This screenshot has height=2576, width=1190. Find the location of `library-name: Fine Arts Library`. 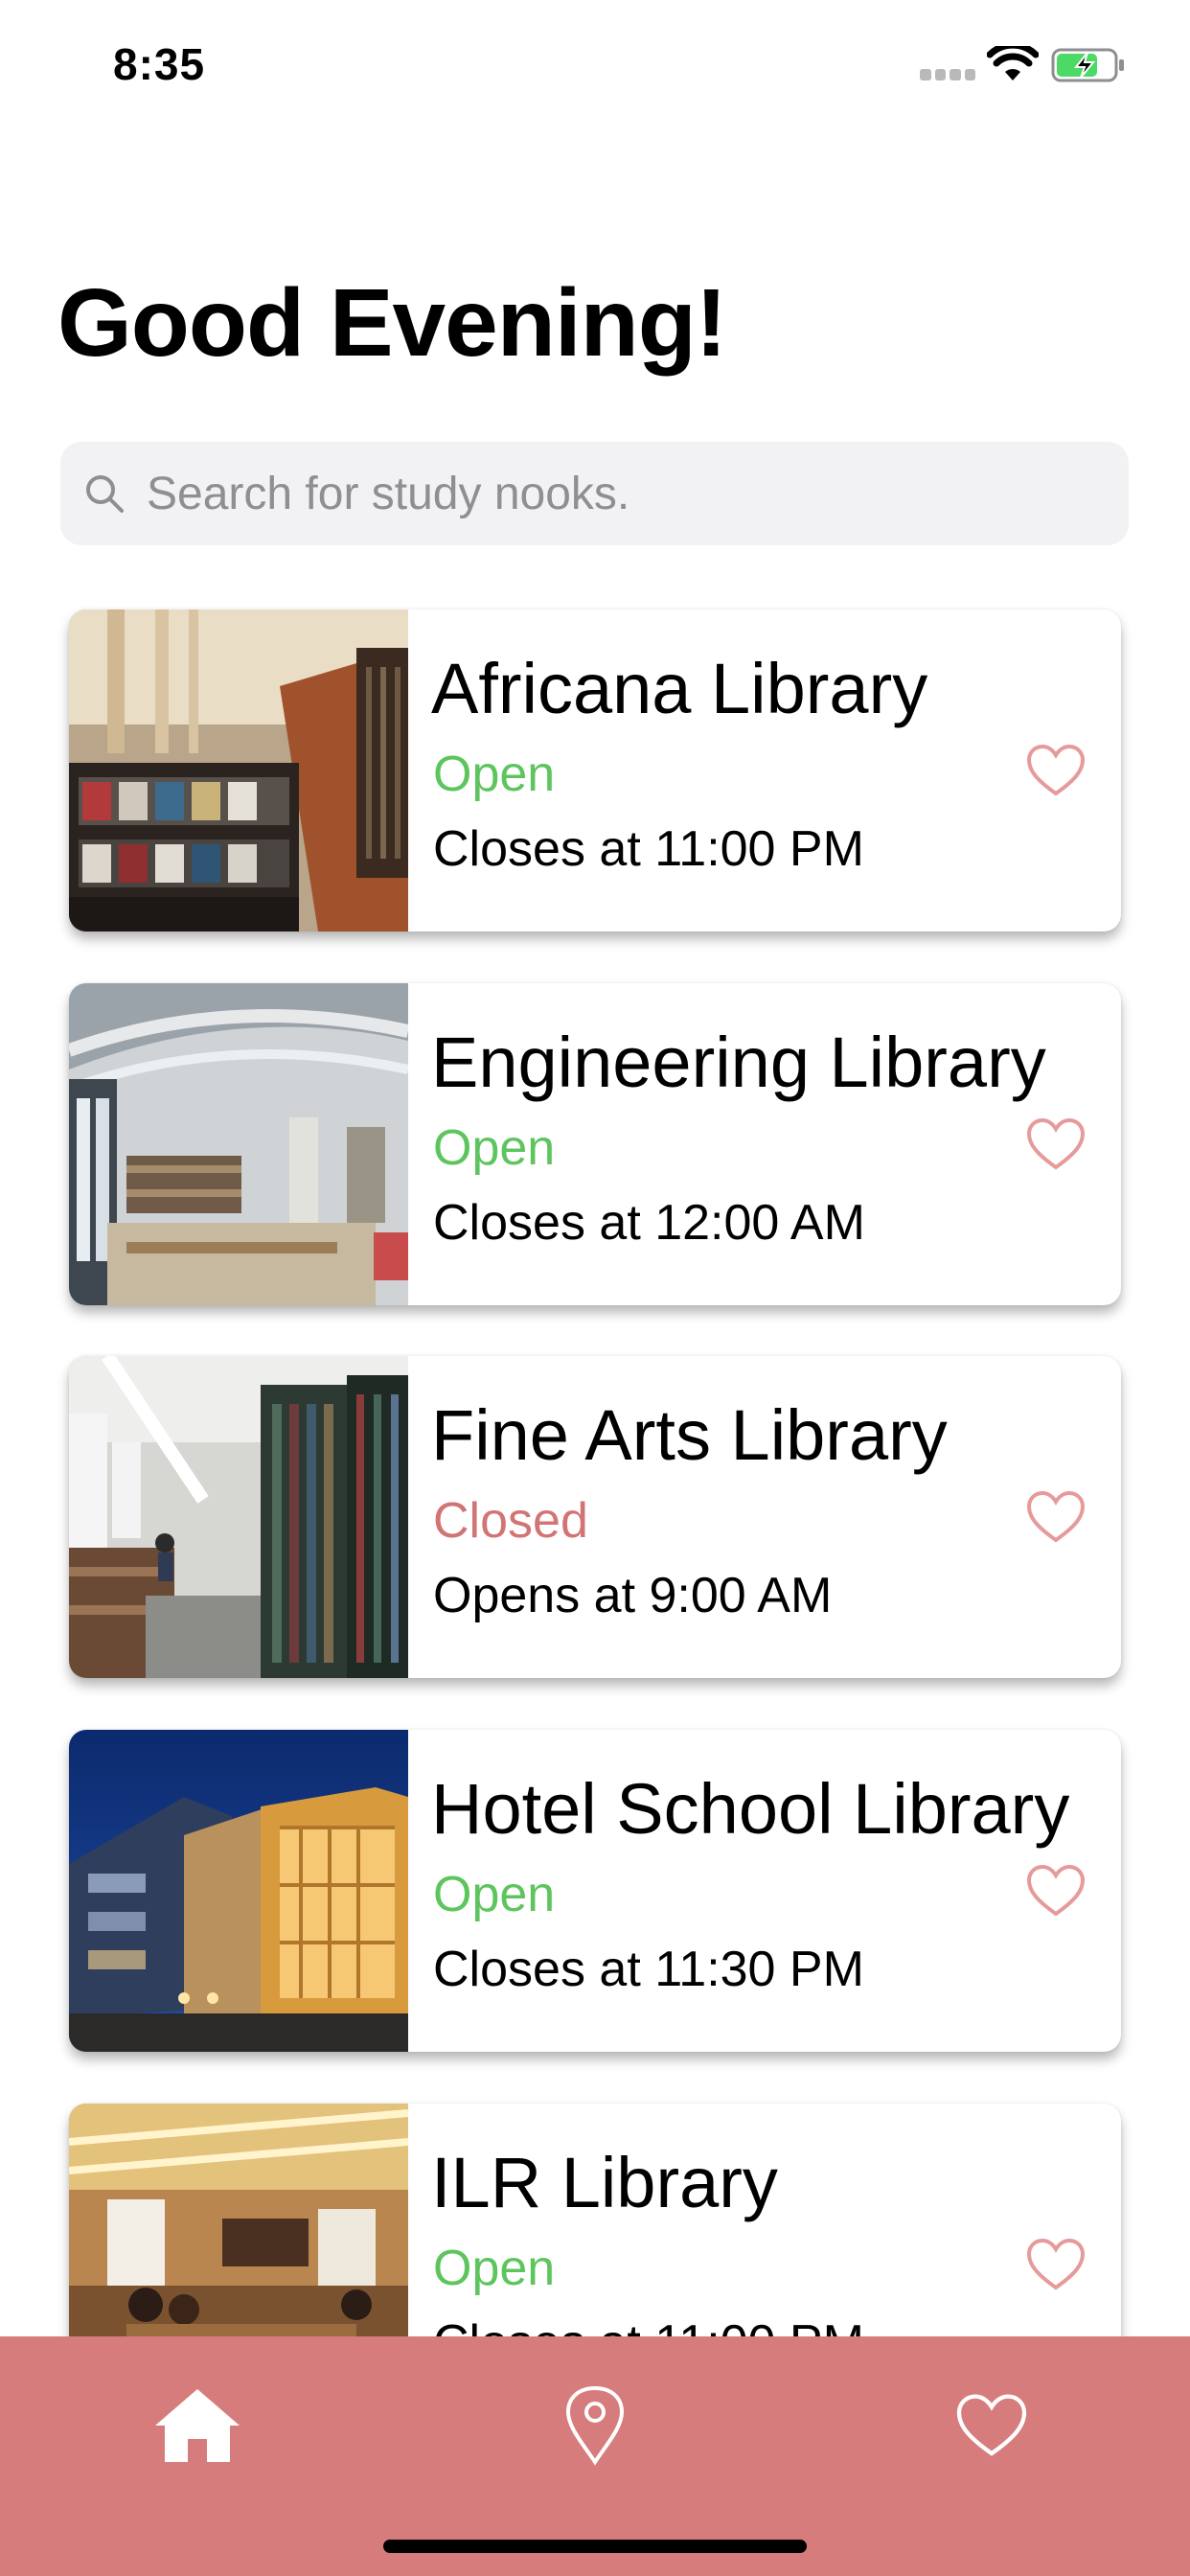

library-name: Fine Arts Library is located at coordinates (689, 1435).